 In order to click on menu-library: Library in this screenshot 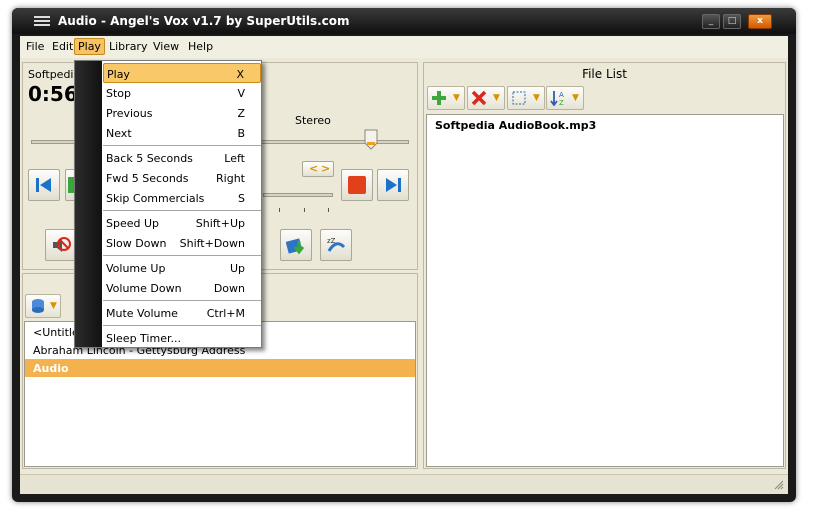, I will do `click(128, 46)`.